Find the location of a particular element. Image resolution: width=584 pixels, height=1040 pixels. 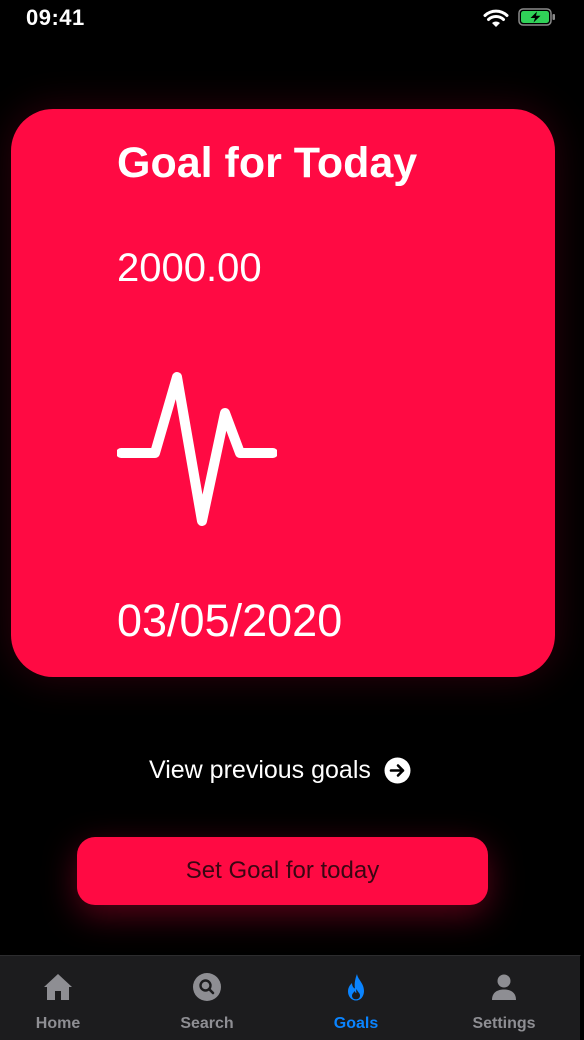

status-time: 09:41 is located at coordinates (55, 17).